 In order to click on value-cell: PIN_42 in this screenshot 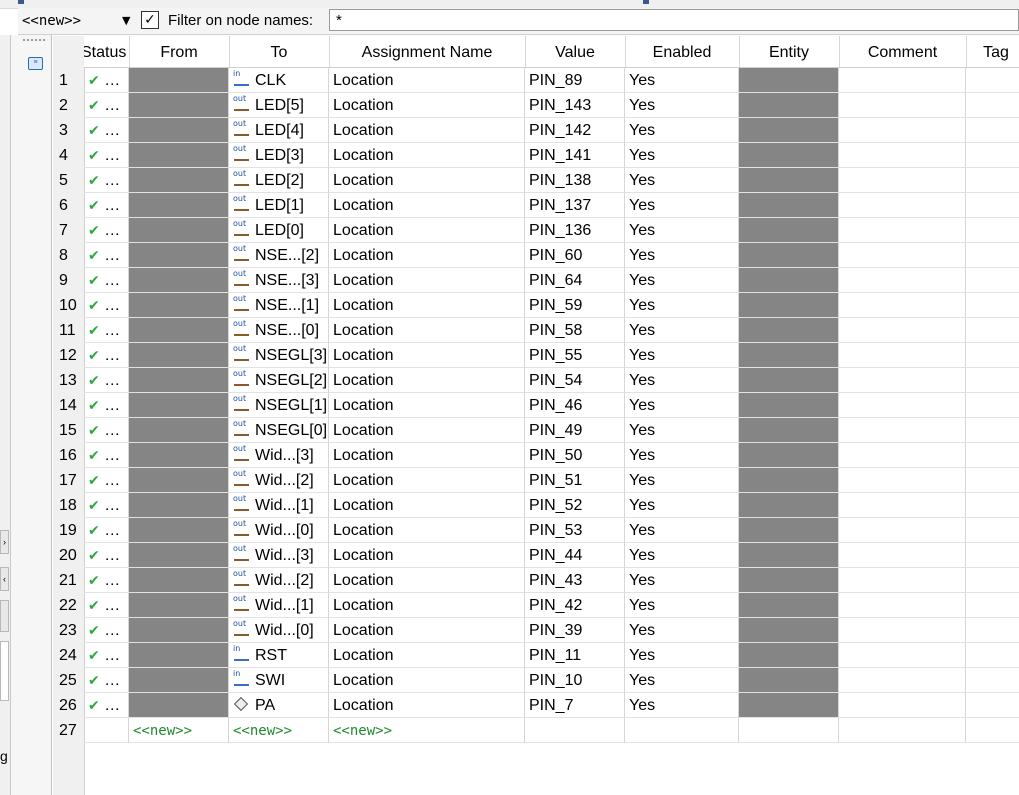, I will do `click(575, 605)`.